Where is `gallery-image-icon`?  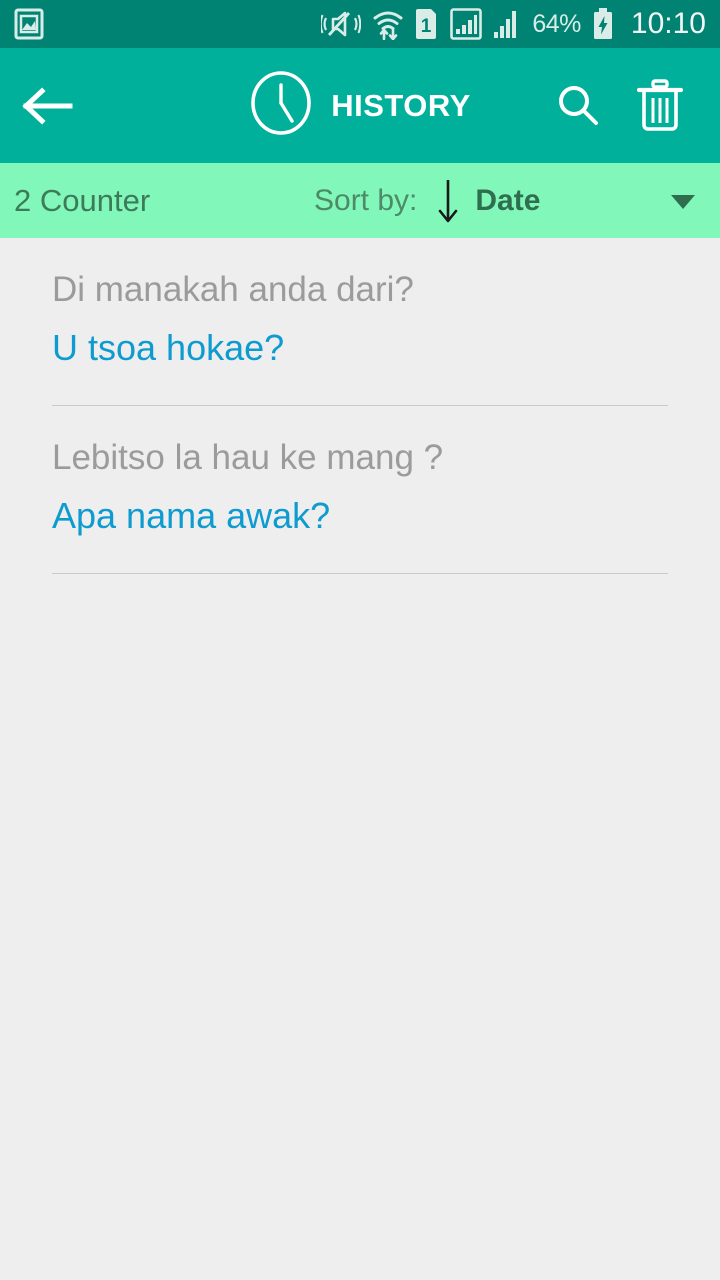
gallery-image-icon is located at coordinates (29, 24).